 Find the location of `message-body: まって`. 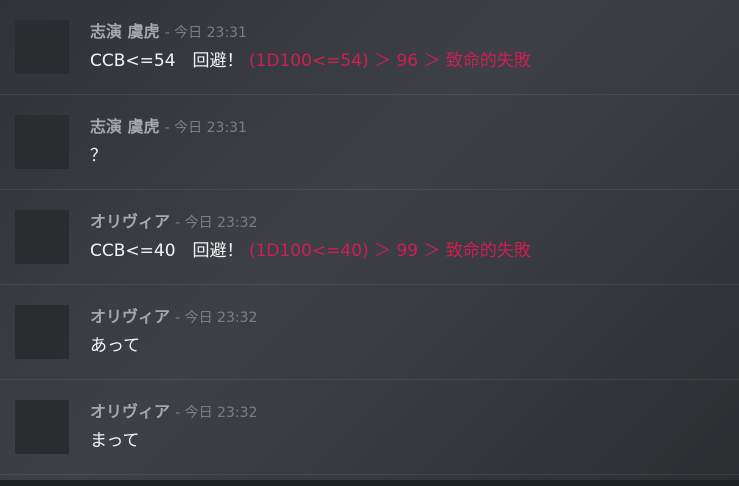

message-body: まって is located at coordinates (114, 441).